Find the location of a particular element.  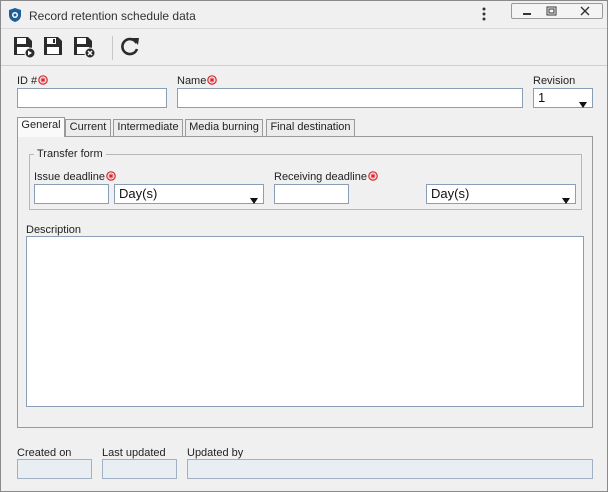

receiving-deadline-field is located at coordinates (311, 194).